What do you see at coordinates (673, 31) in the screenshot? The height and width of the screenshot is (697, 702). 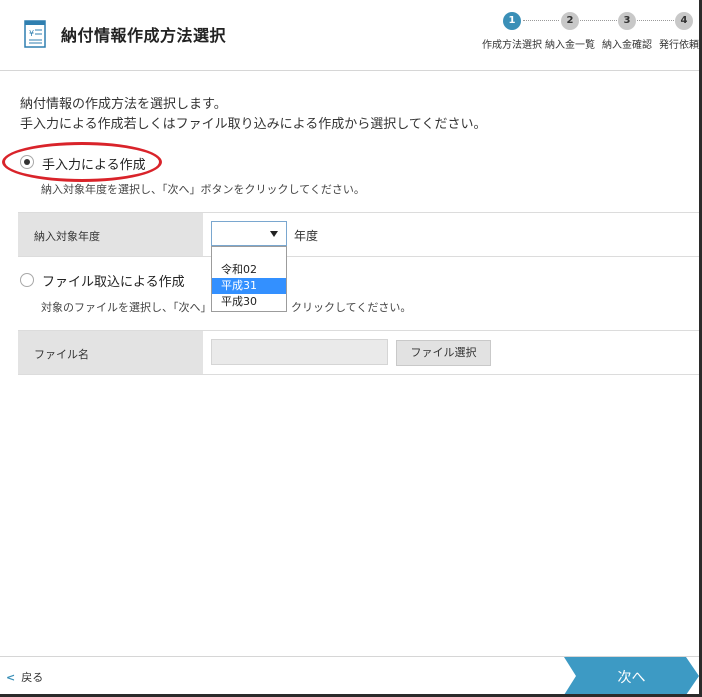 I see `step-4: 4 発行依頼完` at bounding box center [673, 31].